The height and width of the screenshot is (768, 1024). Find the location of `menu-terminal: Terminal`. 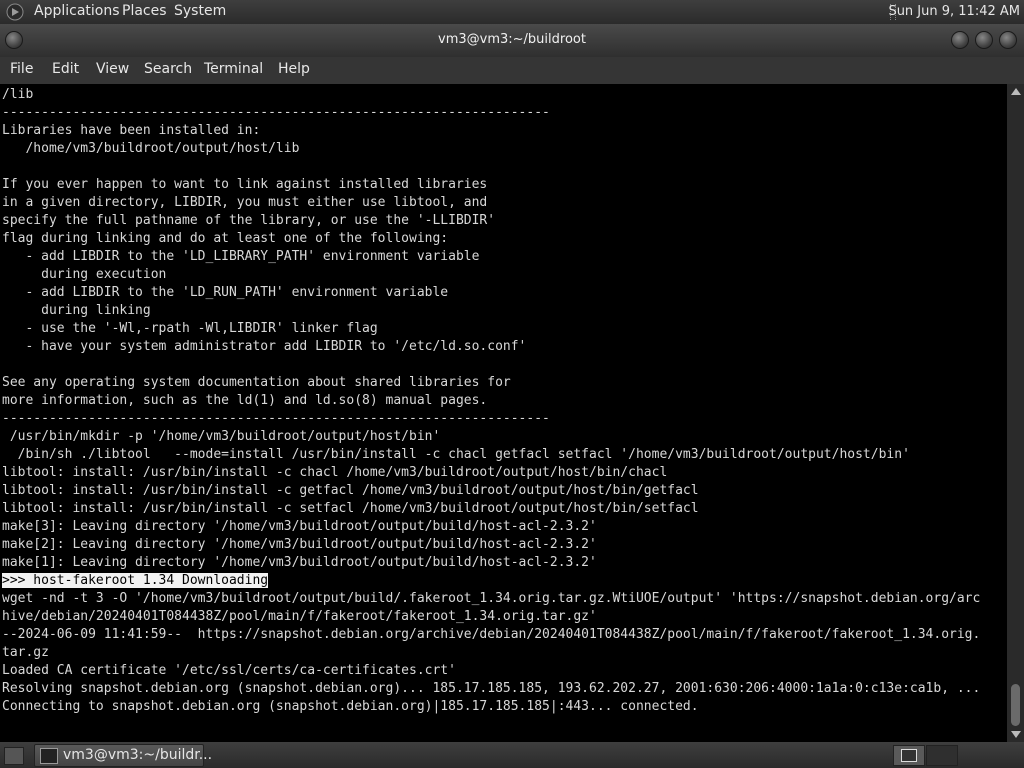

menu-terminal: Terminal is located at coordinates (233, 69).